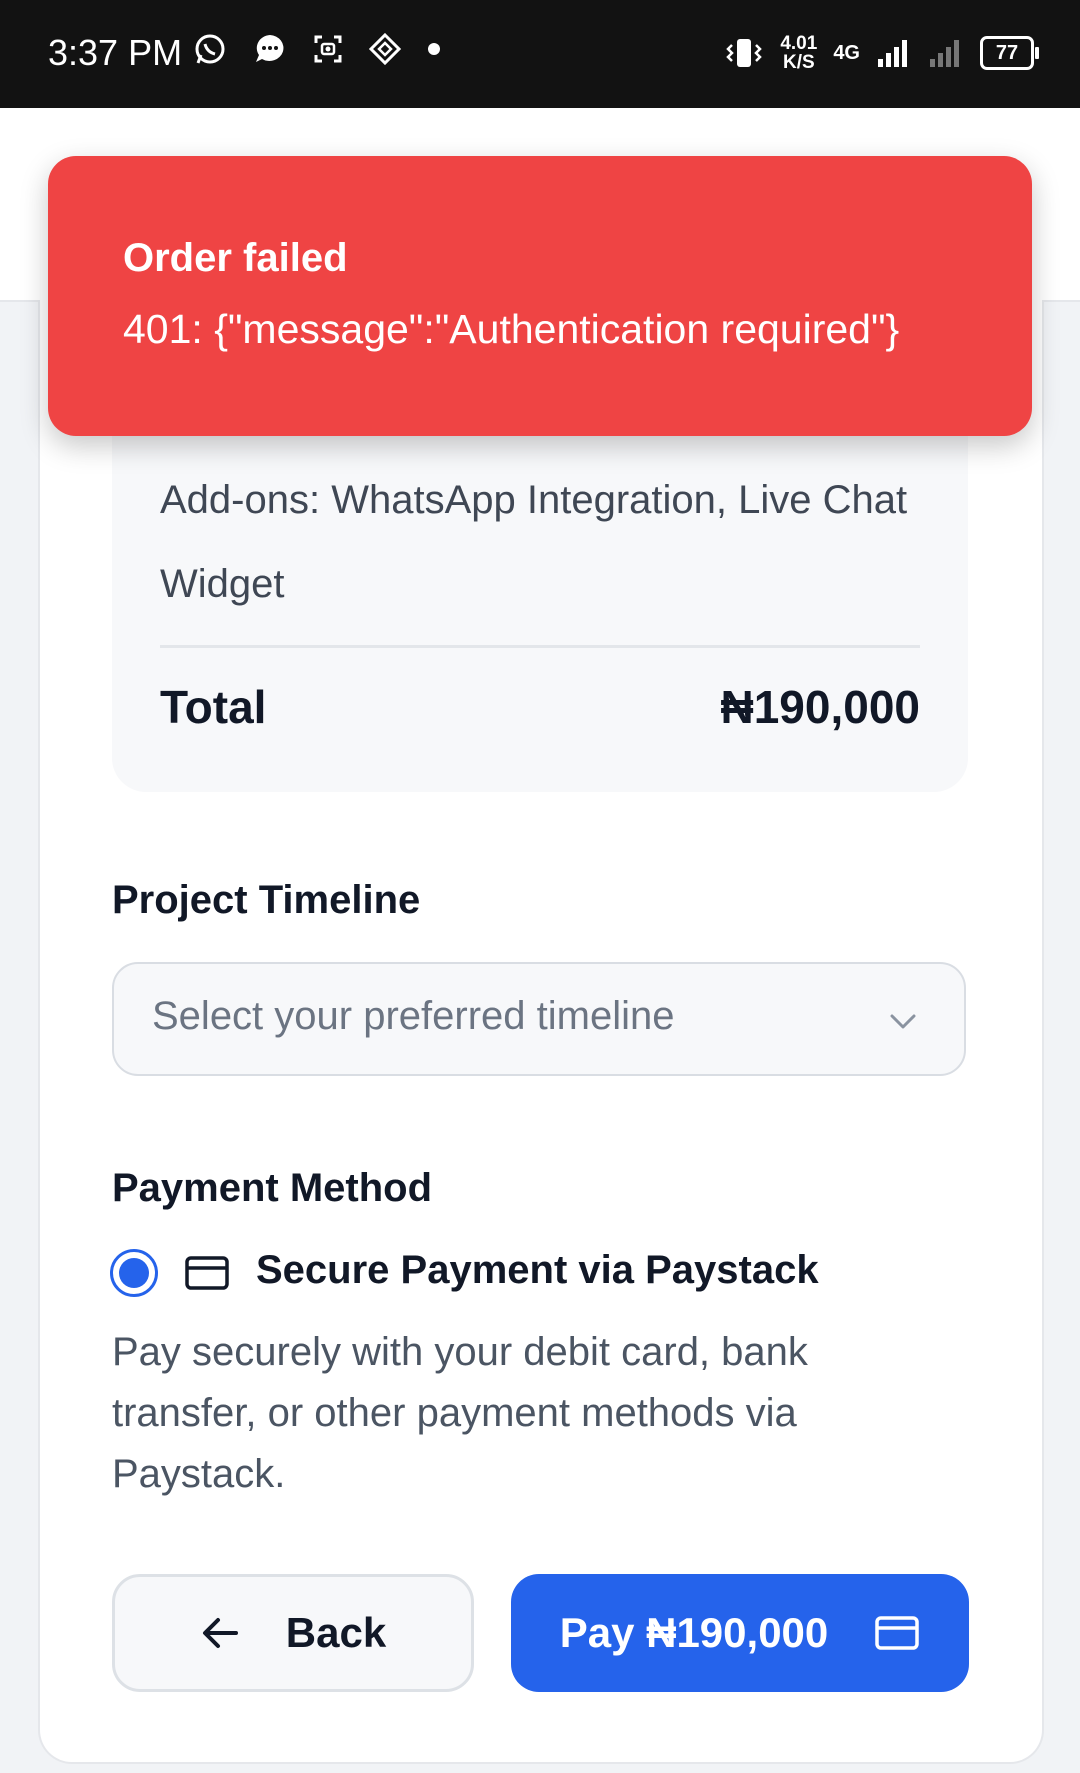  Describe the element at coordinates (385, 49) in the screenshot. I see `app-icon` at that location.